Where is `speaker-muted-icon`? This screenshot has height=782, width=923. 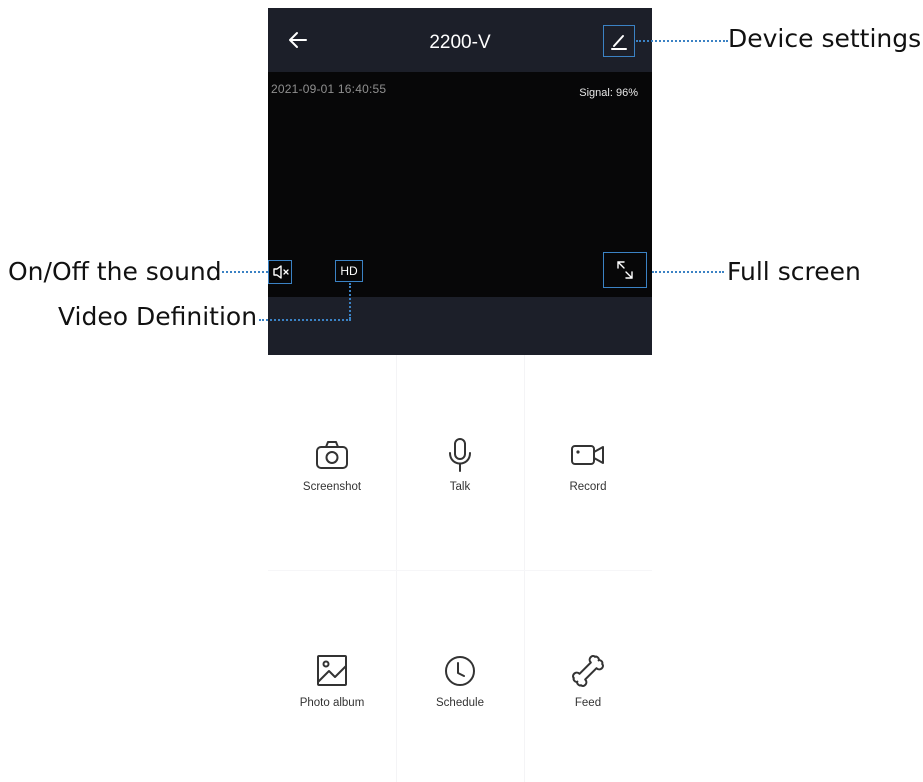 speaker-muted-icon is located at coordinates (281, 272).